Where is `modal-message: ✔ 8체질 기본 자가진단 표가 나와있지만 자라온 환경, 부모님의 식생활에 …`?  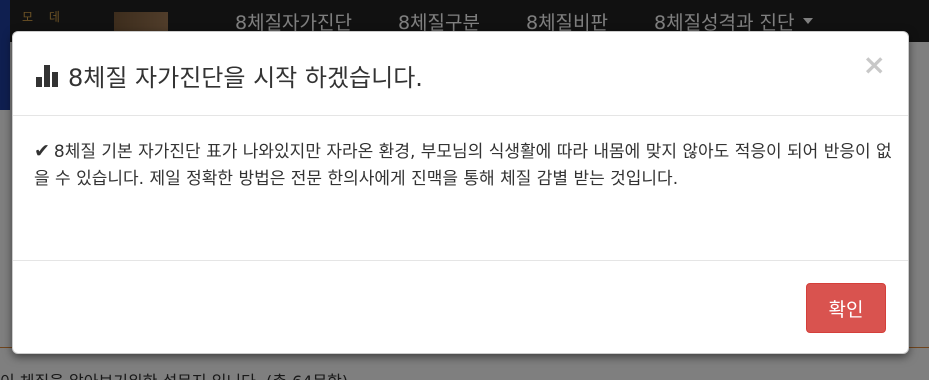
modal-message: ✔ 8체질 기본 자가진단 표가 나와있지만 자라온 환경, 부모님의 식생활에 … is located at coordinates (464, 165).